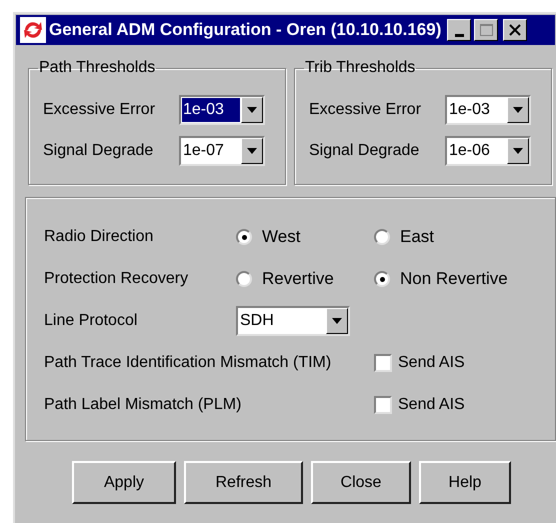 Image resolution: width=556 pixels, height=523 pixels. I want to click on close-button, so click(515, 30).